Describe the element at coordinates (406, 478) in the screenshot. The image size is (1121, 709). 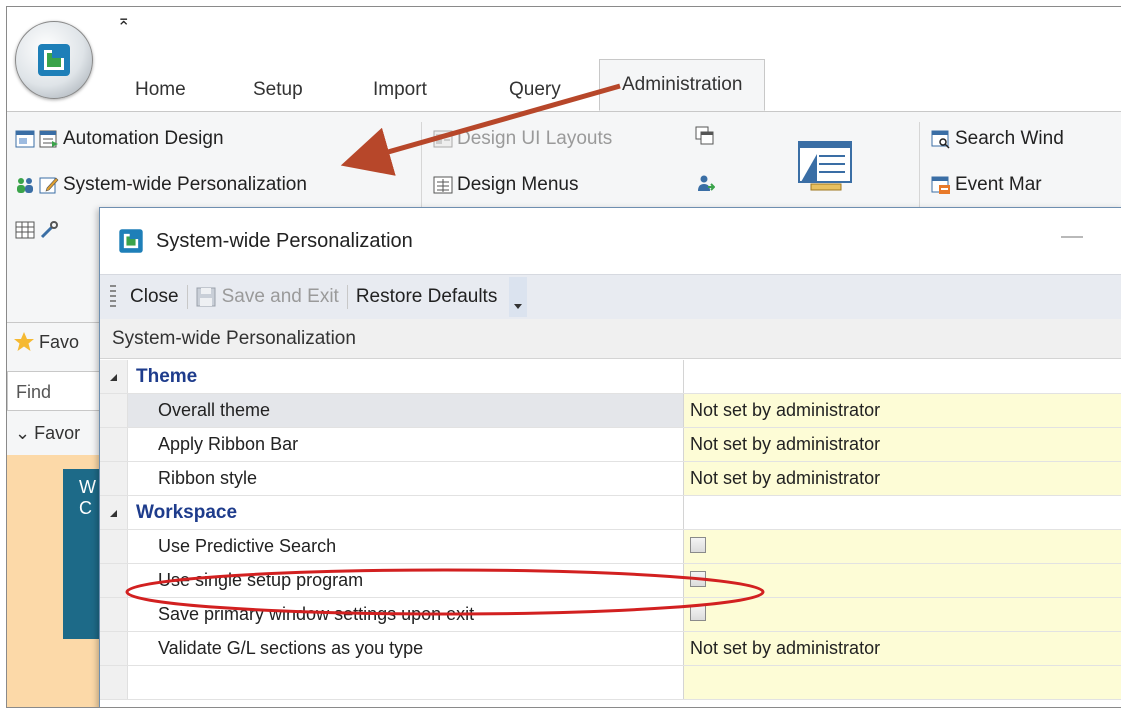
I see `property-label: Ribbon style` at that location.